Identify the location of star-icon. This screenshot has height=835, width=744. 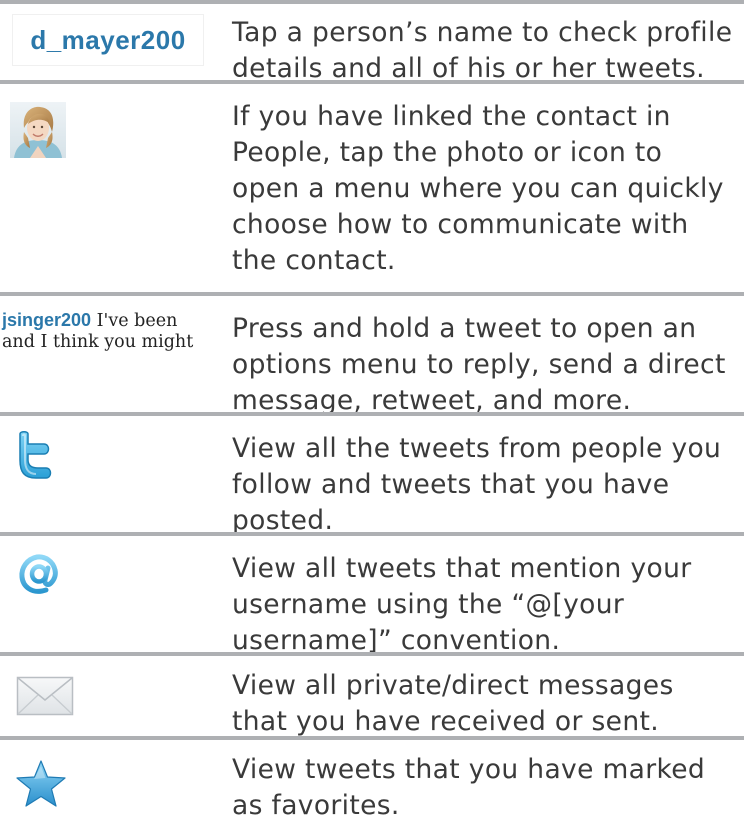
(41, 785).